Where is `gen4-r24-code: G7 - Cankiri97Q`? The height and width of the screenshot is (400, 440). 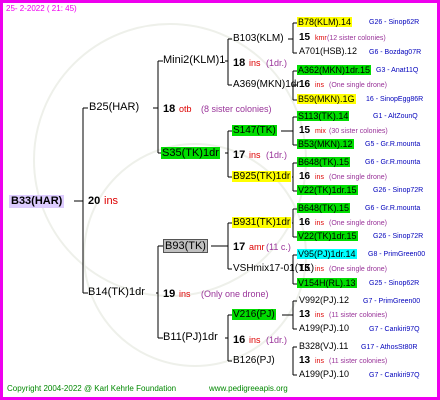 gen4-r24-code: G7 - Cankiri97Q is located at coordinates (394, 375).